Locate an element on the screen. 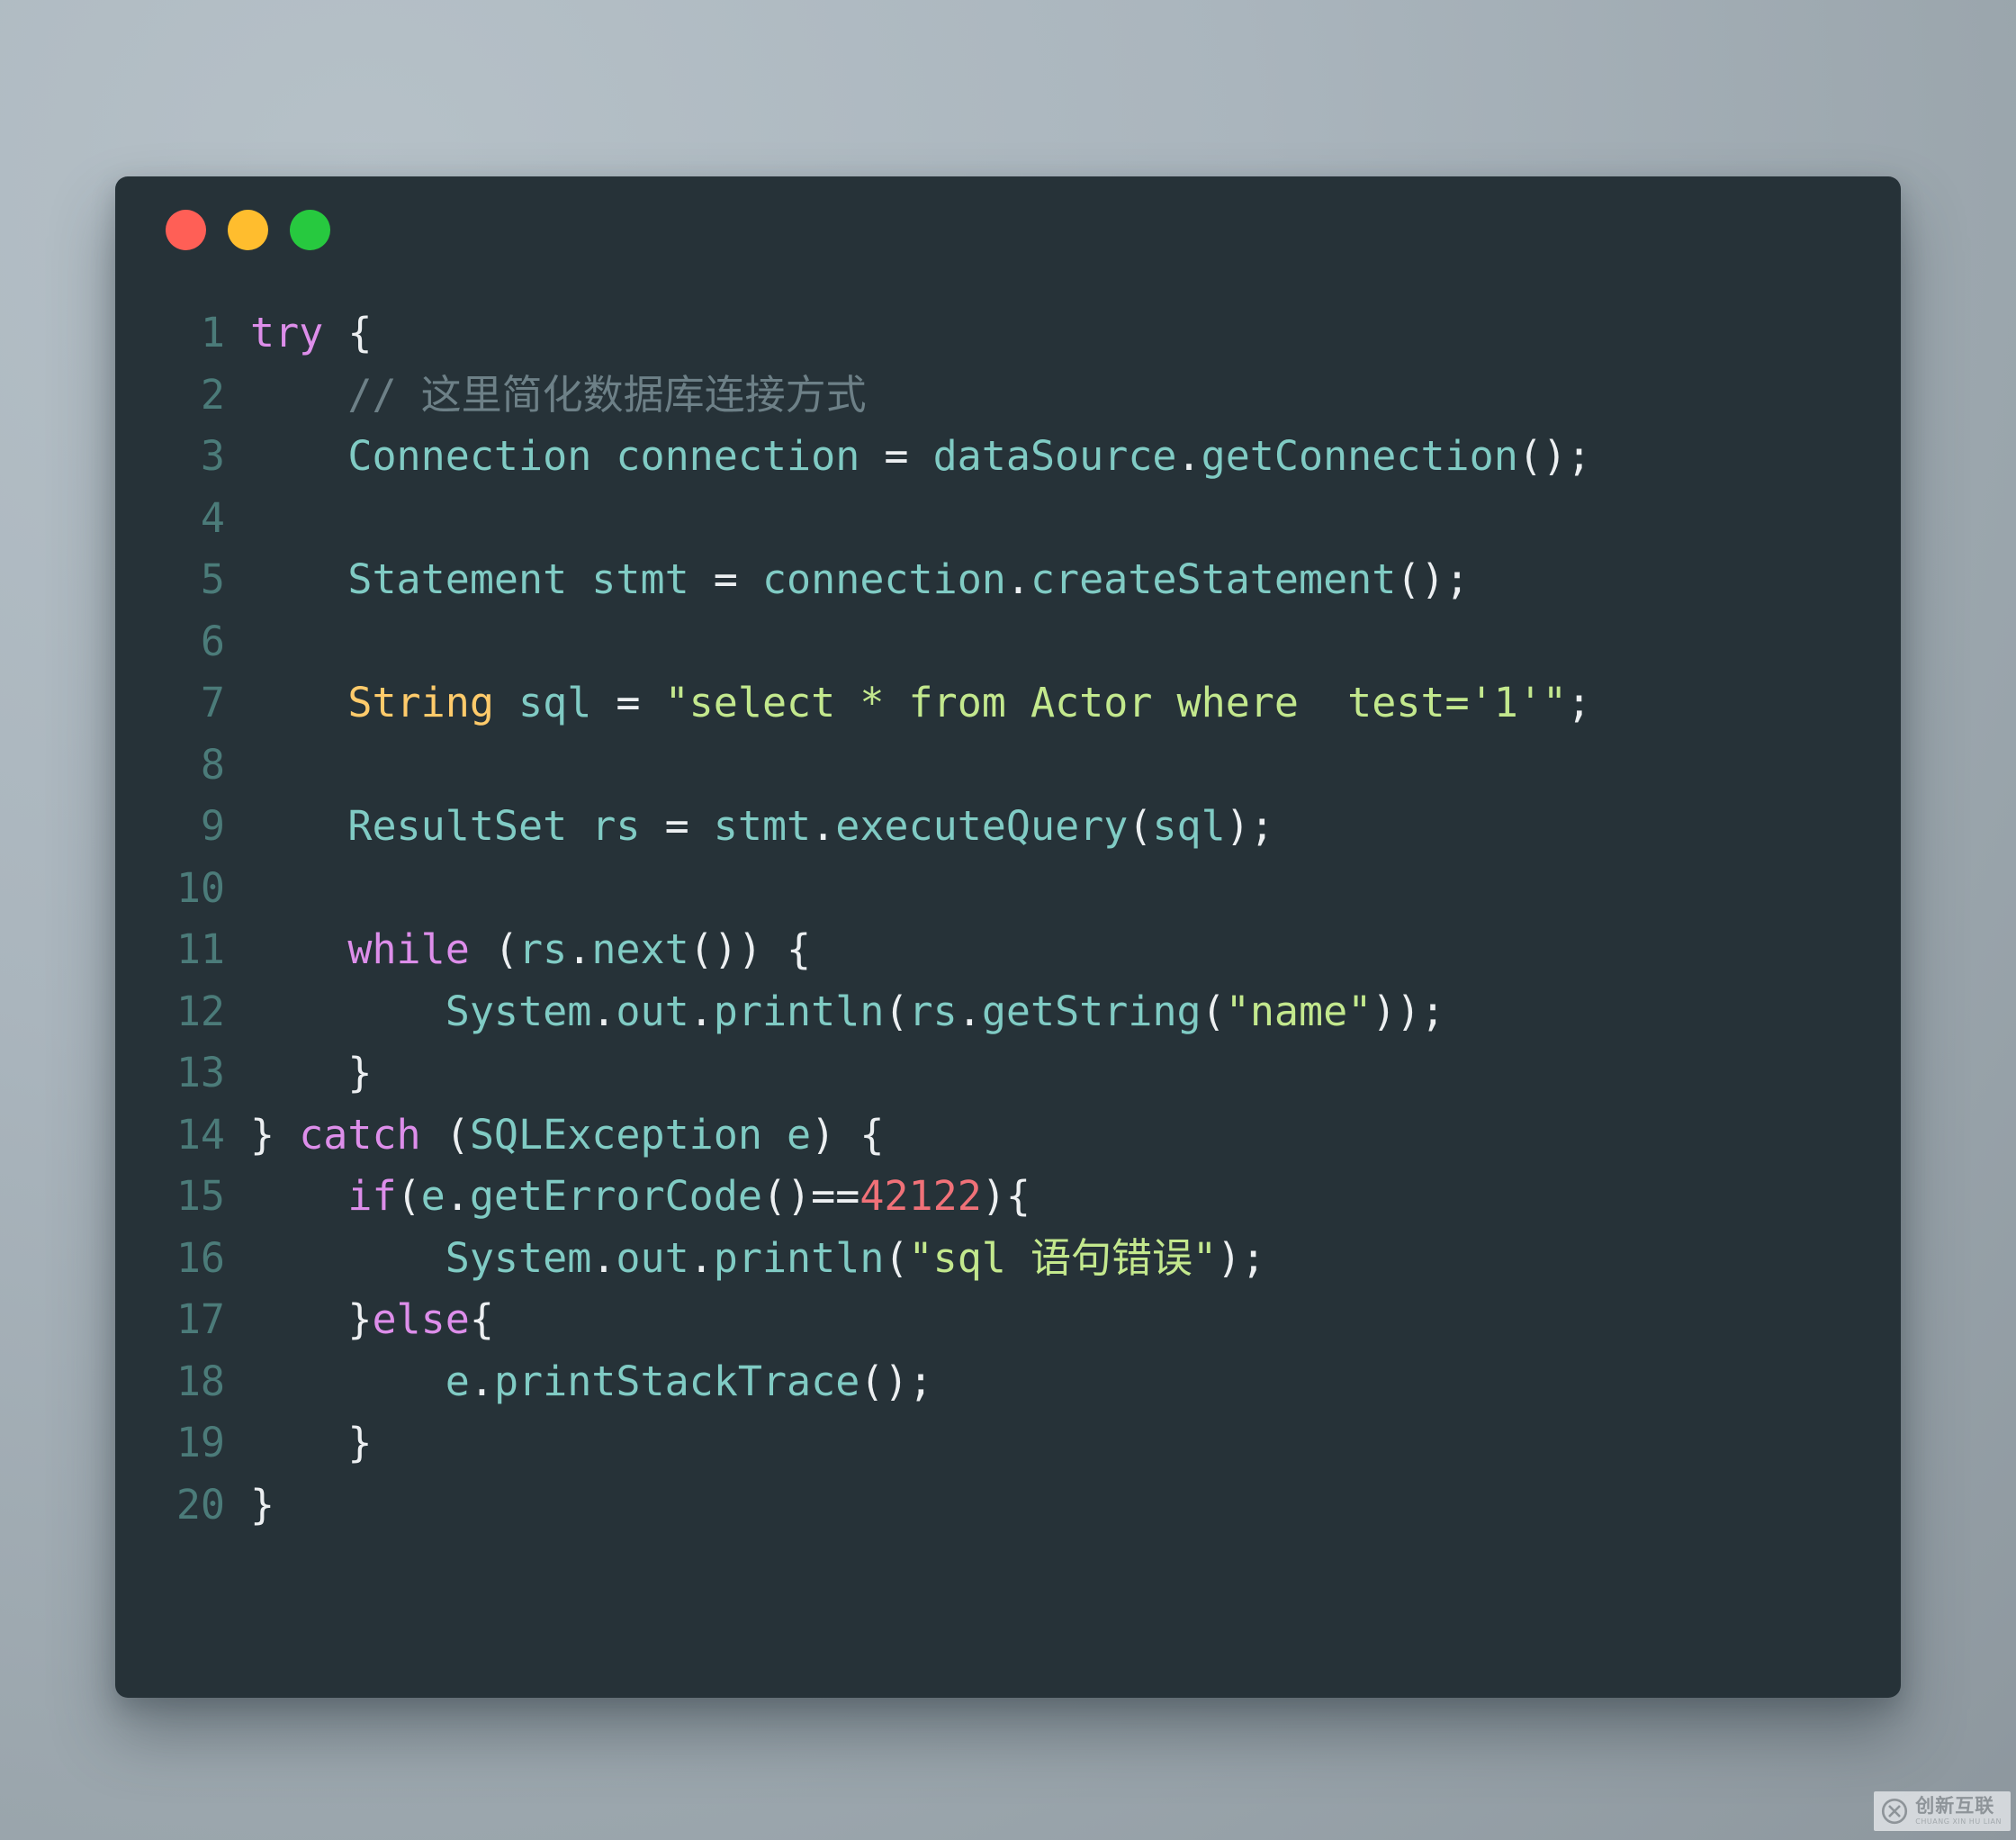 Image resolution: width=2016 pixels, height=1840 pixels. code-token: // 这里简化数据库连接方式 is located at coordinates (607, 394).